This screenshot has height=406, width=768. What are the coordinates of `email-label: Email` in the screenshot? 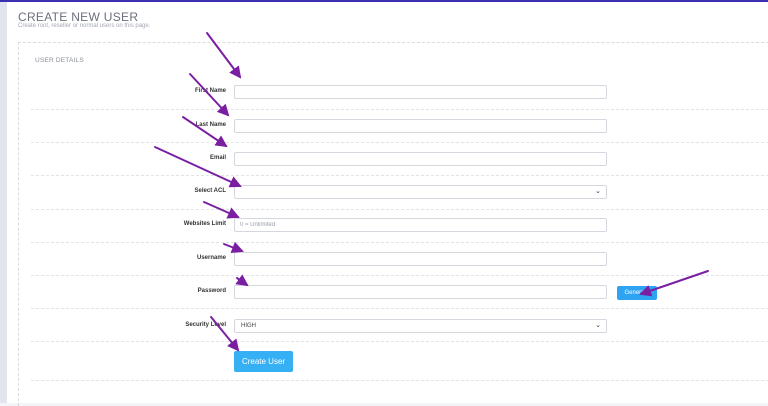 It's located at (217, 158).